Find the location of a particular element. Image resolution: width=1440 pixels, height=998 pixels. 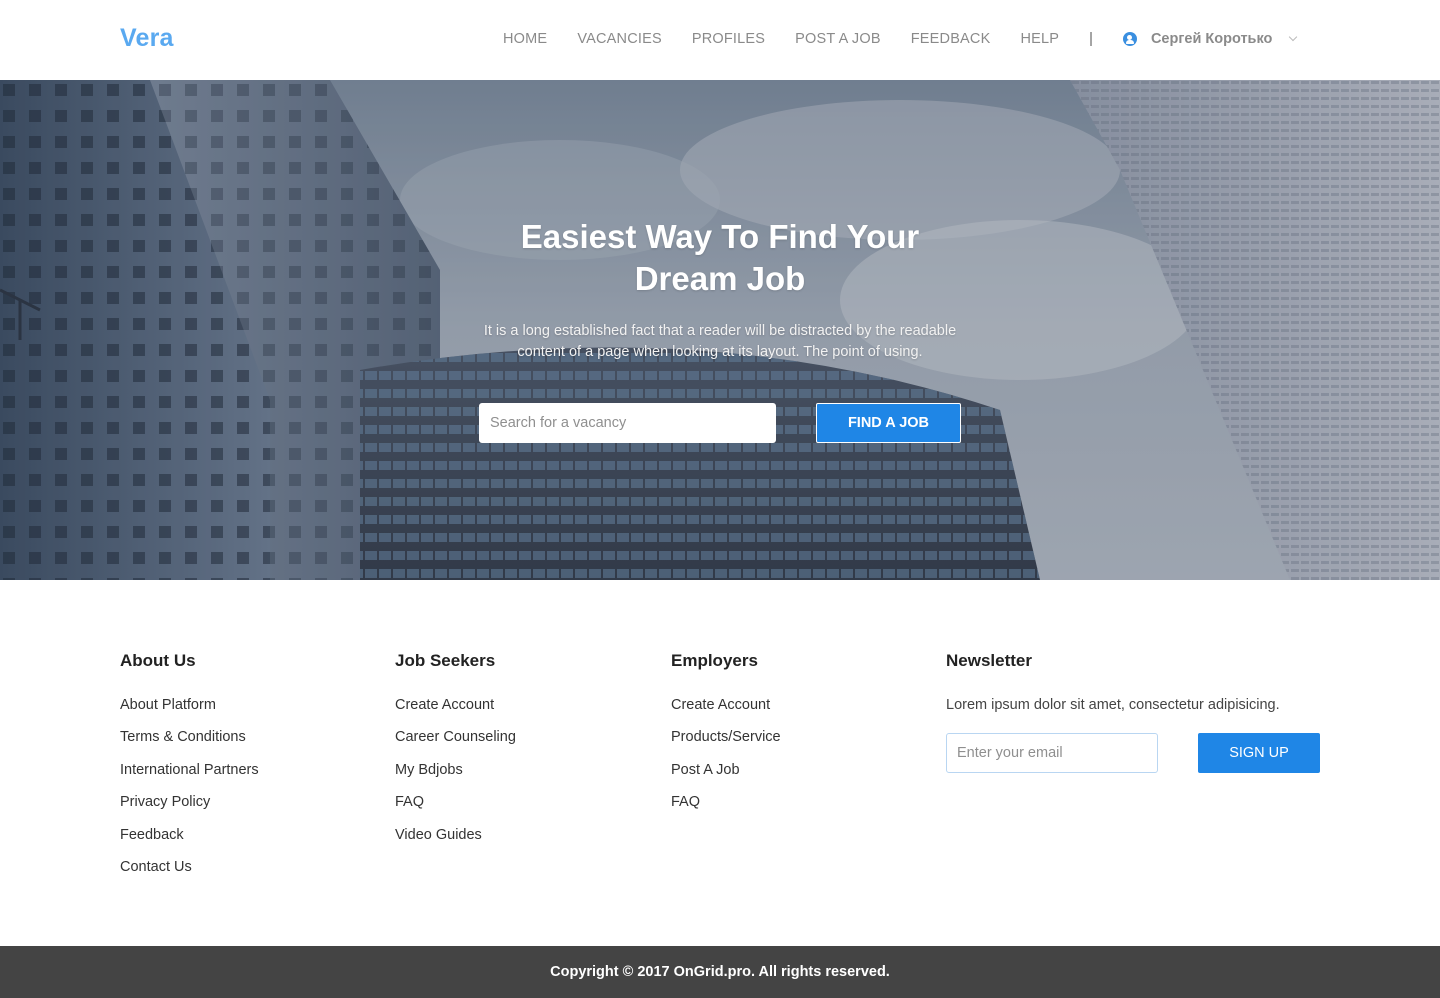

footer-about-link: Terms & Conditions is located at coordinates (183, 737).